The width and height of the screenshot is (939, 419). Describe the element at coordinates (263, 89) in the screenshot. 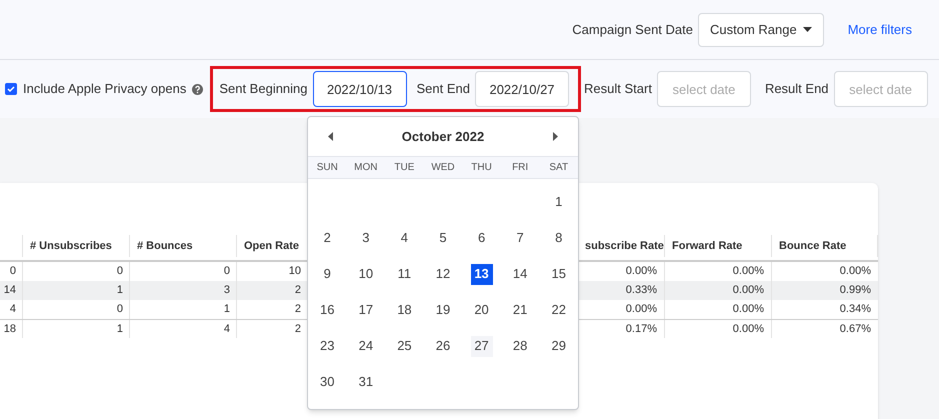

I see `date-label: Sent Beginning` at that location.